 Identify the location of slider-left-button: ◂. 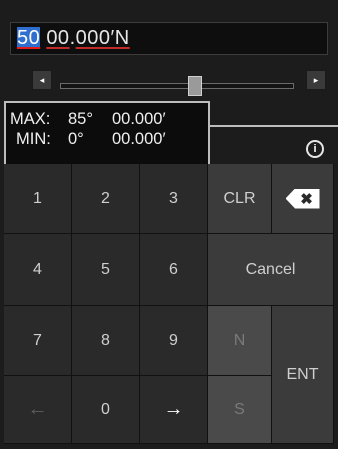
(42, 80).